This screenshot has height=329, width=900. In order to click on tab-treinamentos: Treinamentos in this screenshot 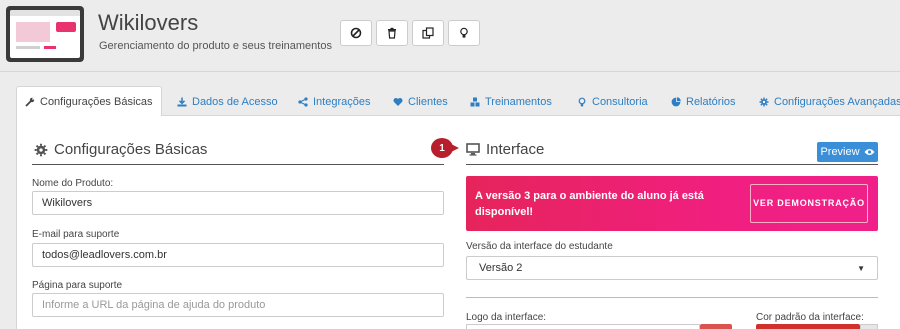, I will do `click(511, 101)`.